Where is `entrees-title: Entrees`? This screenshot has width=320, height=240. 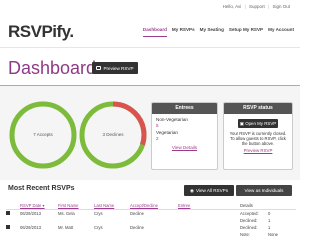 entrees-title: Entrees is located at coordinates (184, 108).